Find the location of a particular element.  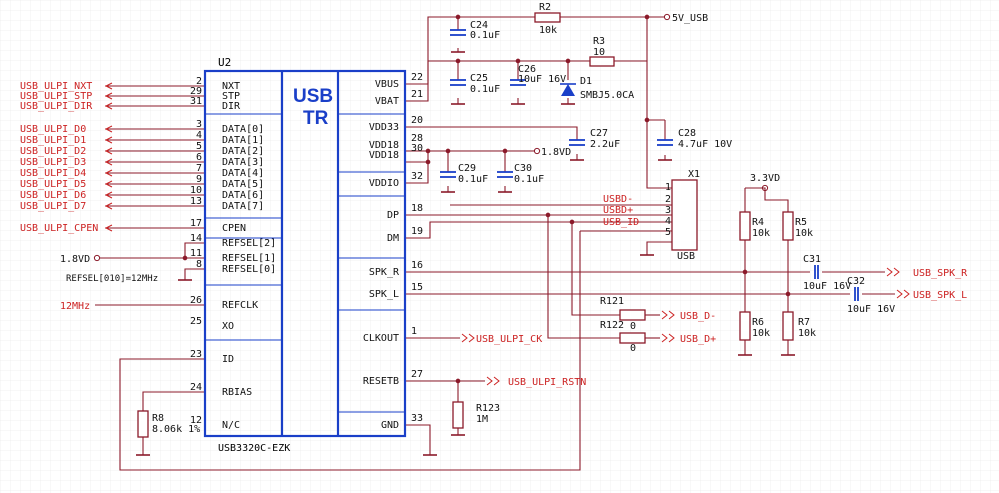

pin-name-right: VBAT is located at coordinates (387, 101).